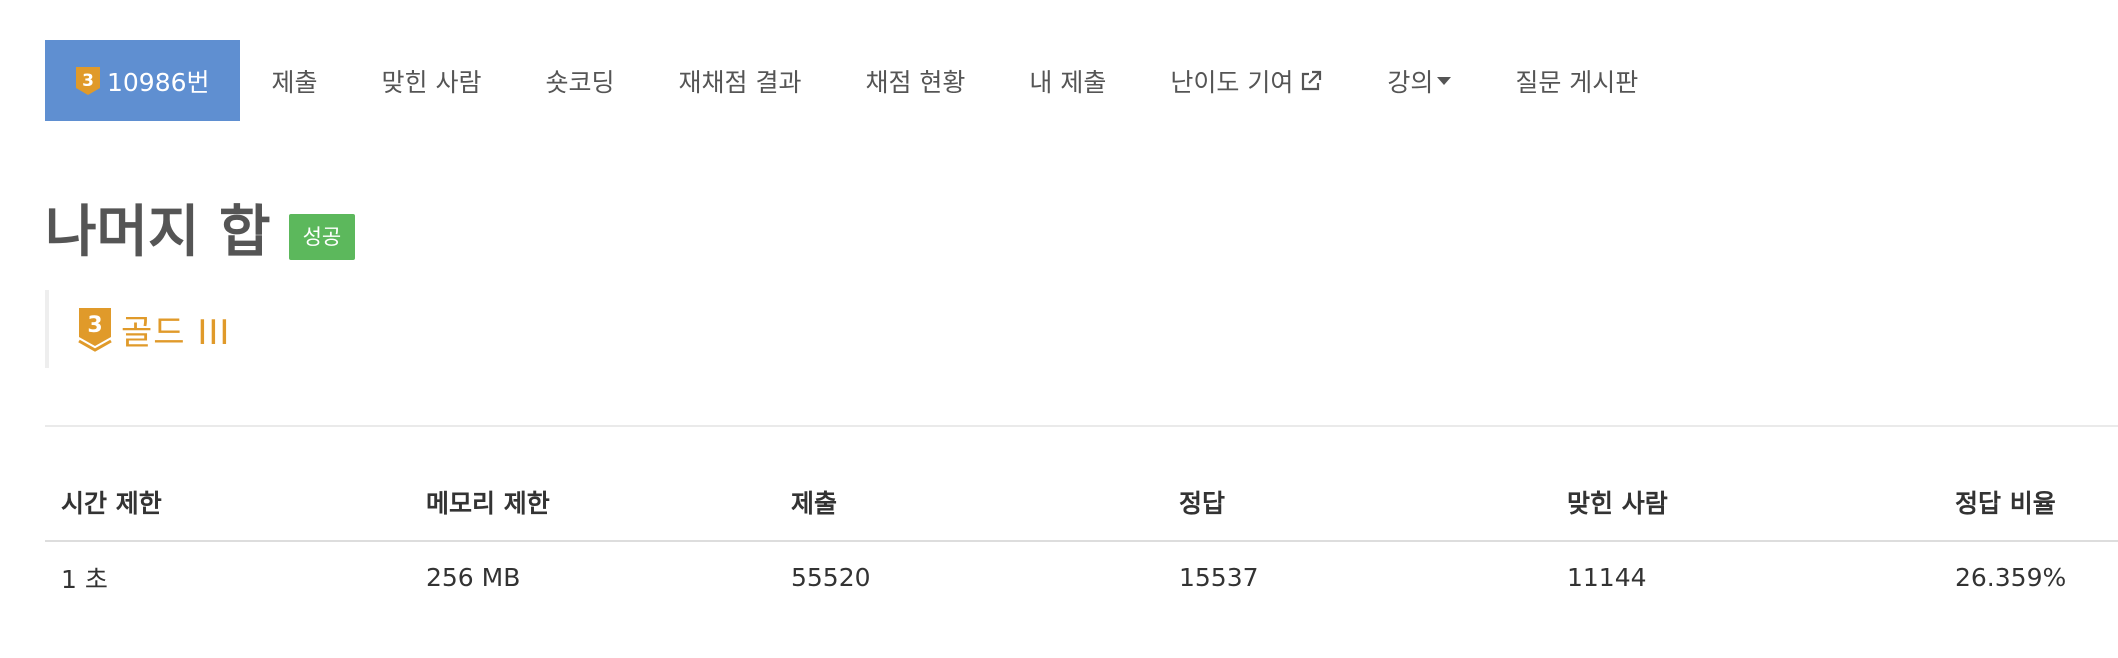 The width and height of the screenshot is (2118, 658). Describe the element at coordinates (175, 329) in the screenshot. I see `tier-label: 골드 III` at that location.